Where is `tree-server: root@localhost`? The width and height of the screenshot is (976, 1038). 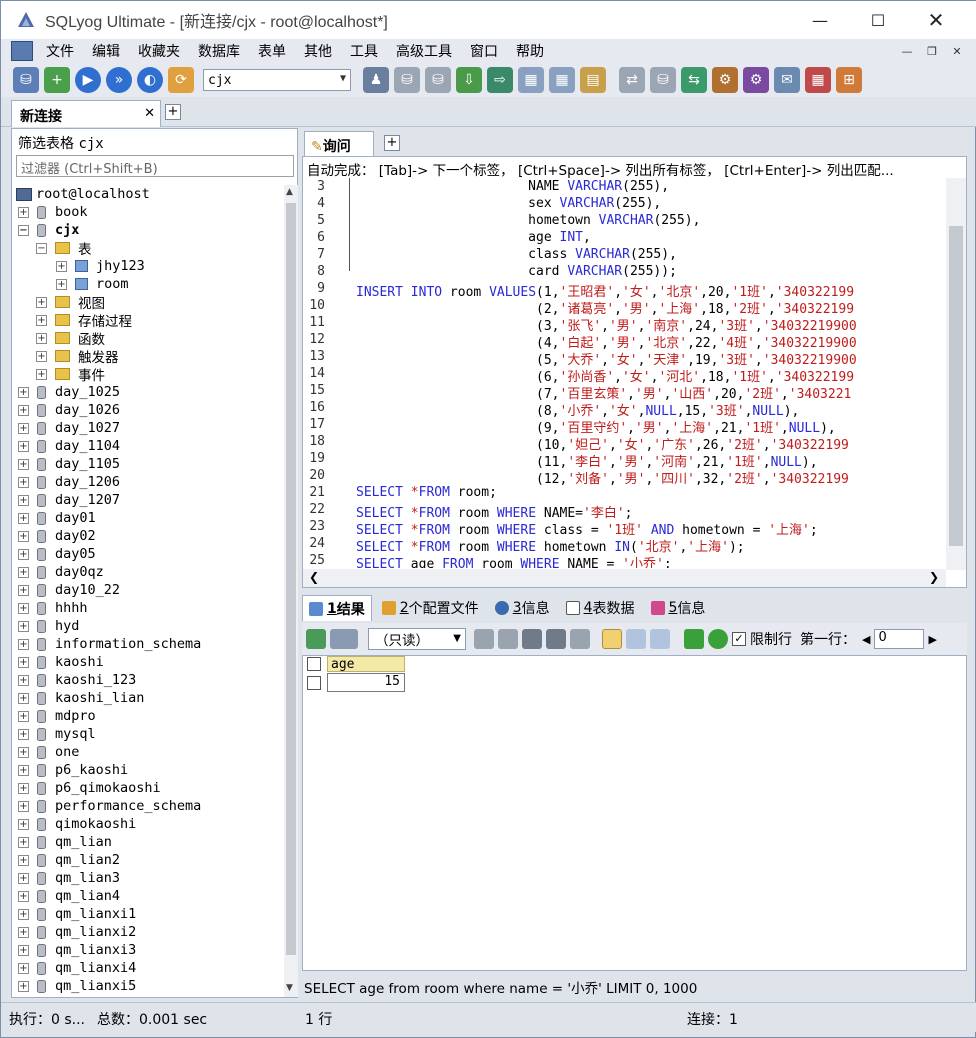
tree-server: root@localhost is located at coordinates (83, 194).